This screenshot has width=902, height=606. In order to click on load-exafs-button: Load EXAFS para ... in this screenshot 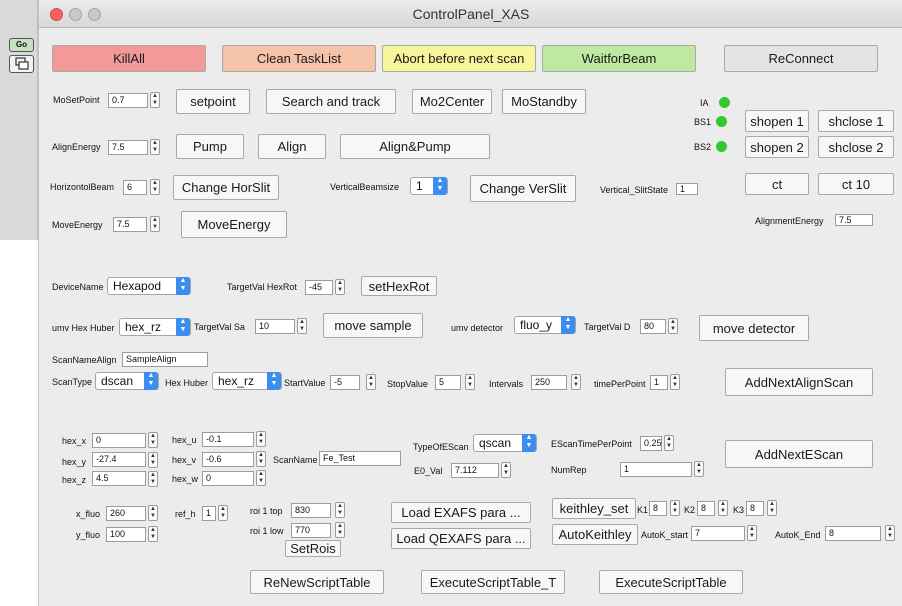, I will do `click(461, 512)`.